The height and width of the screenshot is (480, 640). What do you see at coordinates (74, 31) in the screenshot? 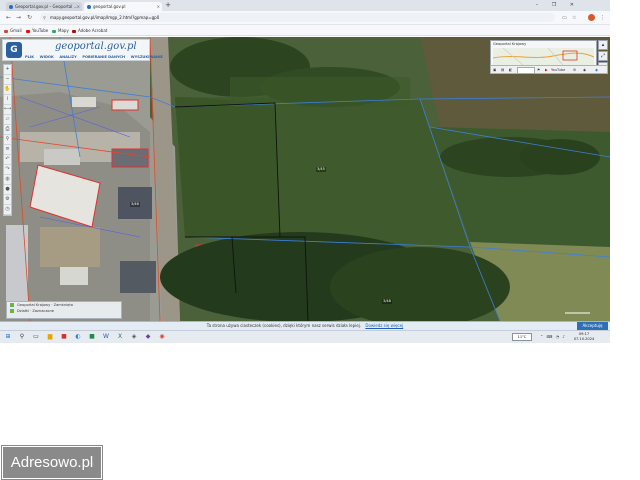
I see `acrobat-icon` at bounding box center [74, 31].